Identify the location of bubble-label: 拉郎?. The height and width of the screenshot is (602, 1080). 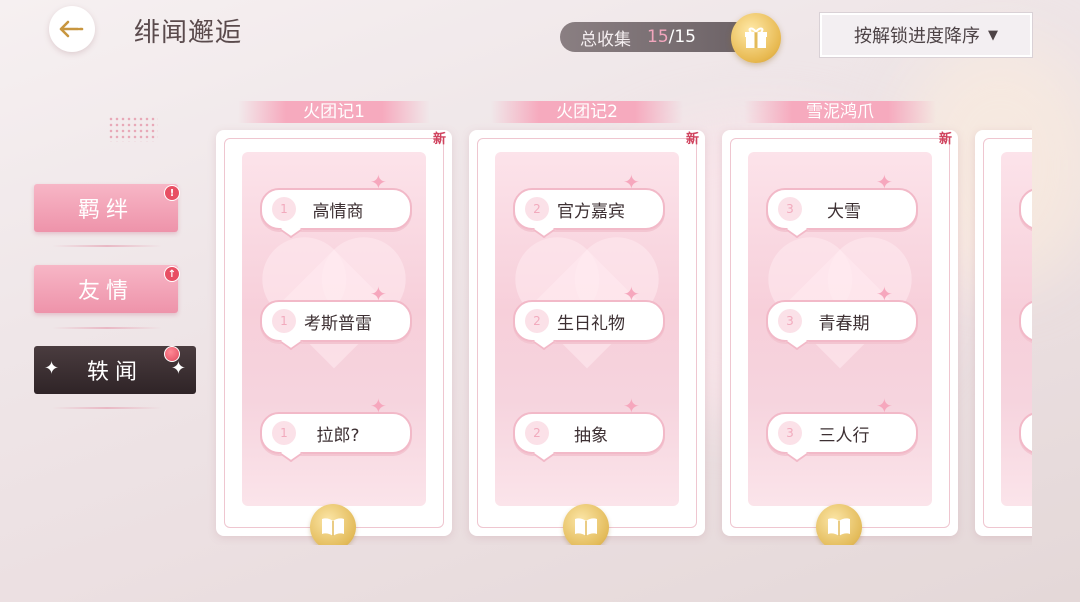
(338, 435).